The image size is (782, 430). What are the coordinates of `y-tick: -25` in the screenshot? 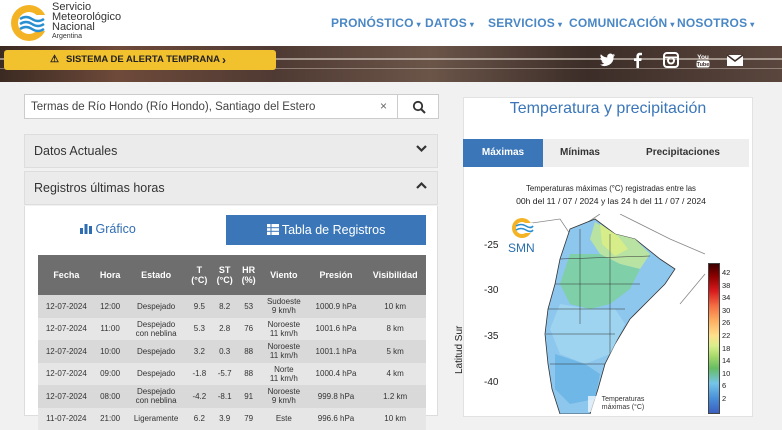 It's located at (491, 245).